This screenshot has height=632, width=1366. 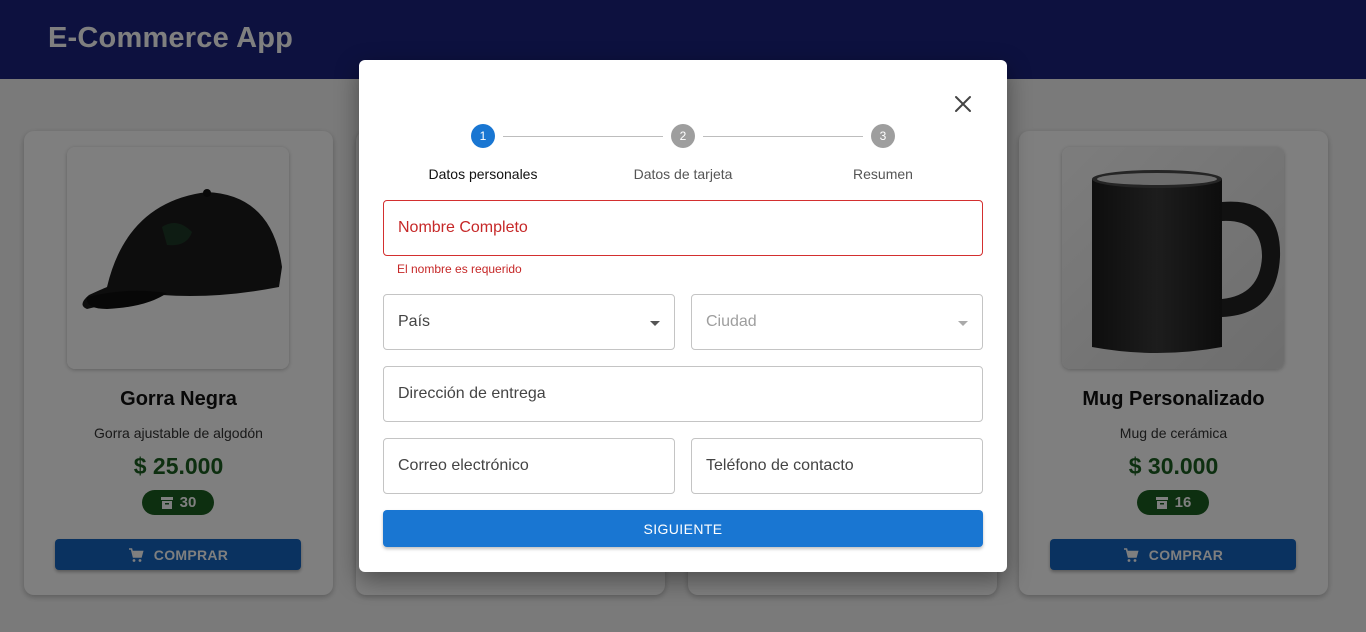 What do you see at coordinates (683, 174) in the screenshot?
I see `step-2-label: Datos de tarjeta` at bounding box center [683, 174].